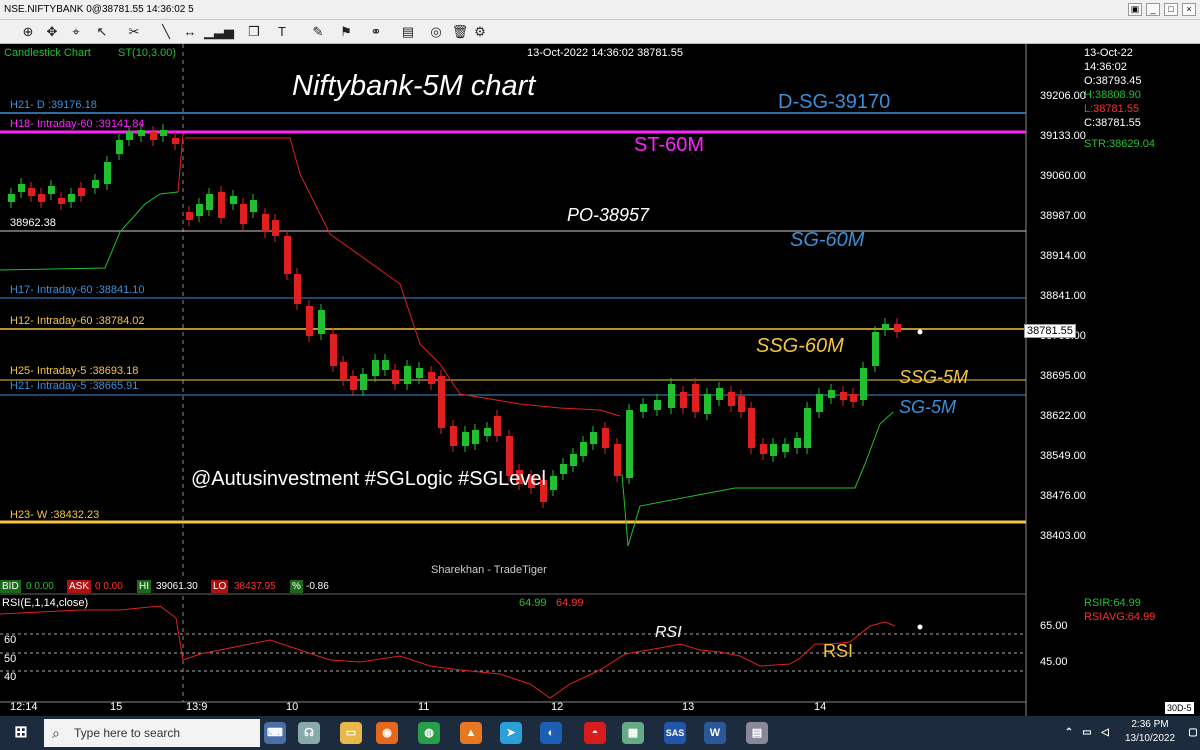  I want to click on ask-value: 0 0.00, so click(109, 586).